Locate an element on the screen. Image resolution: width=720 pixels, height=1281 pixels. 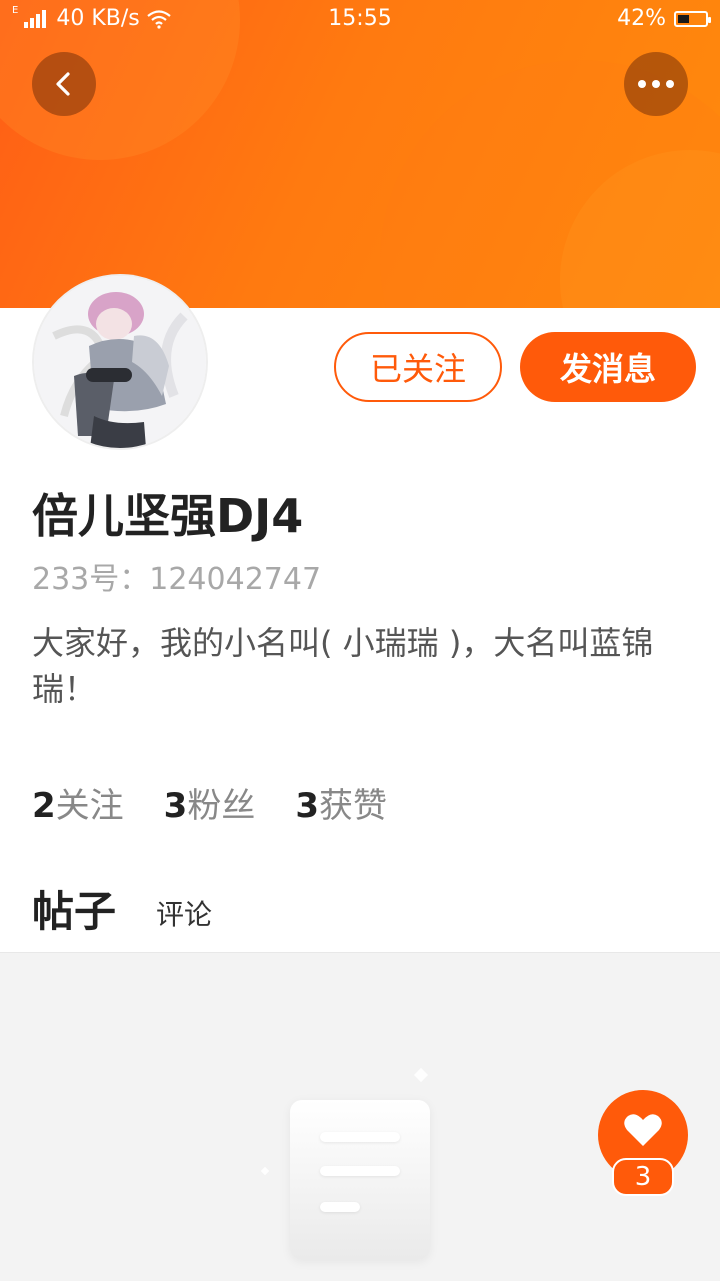
stat-count: 2 is located at coordinates (44, 806).